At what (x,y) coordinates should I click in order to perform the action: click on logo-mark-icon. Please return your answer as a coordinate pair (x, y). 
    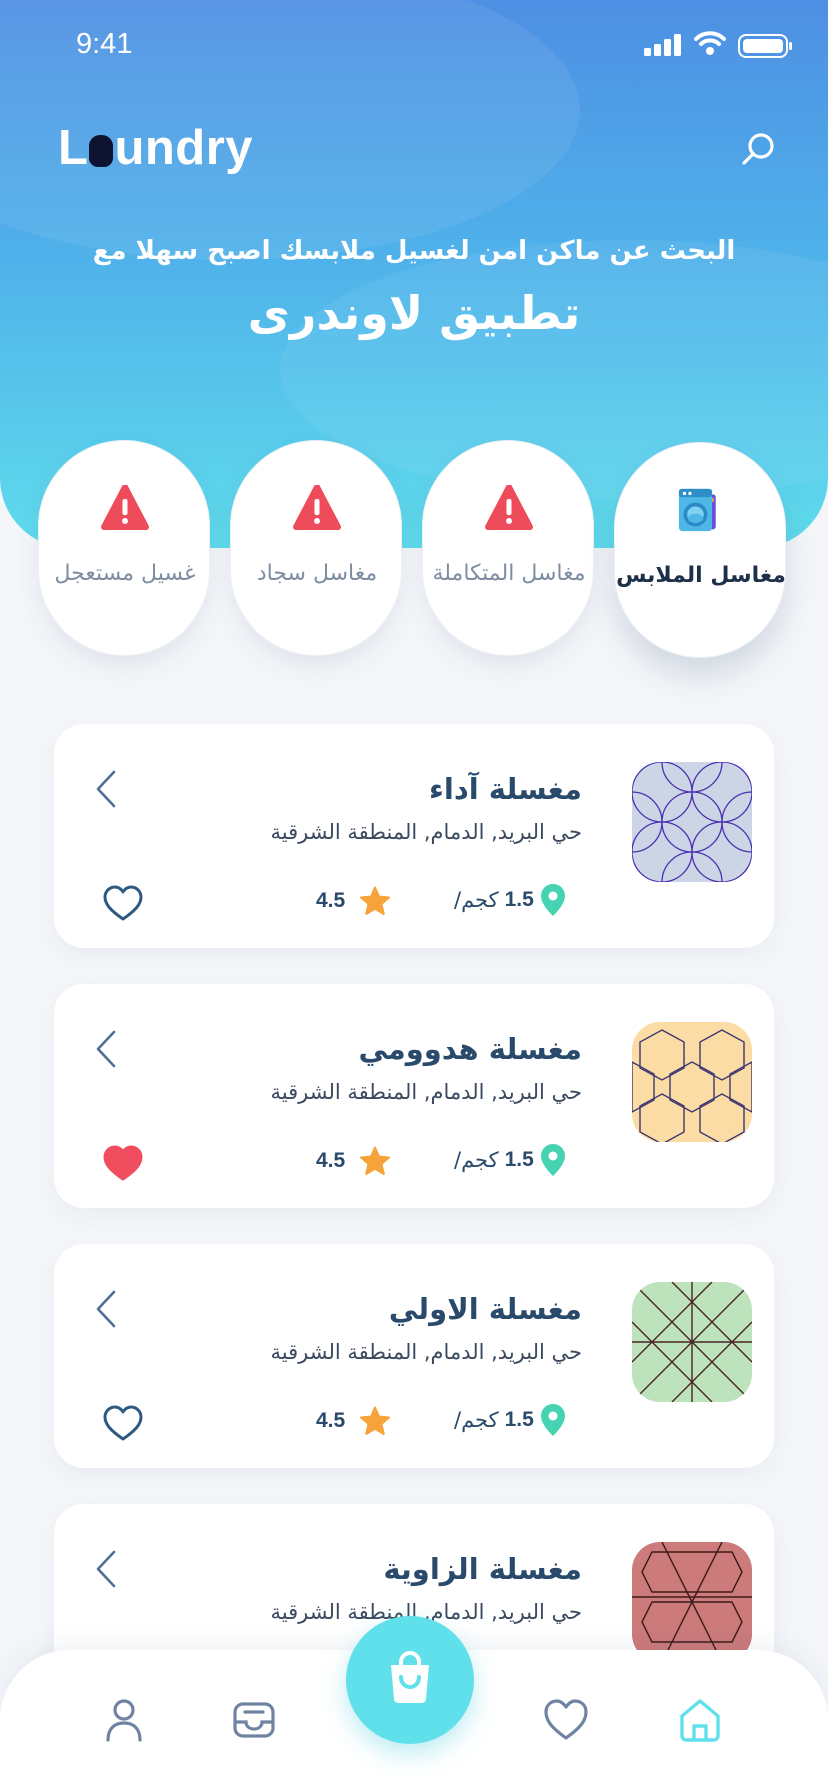
    Looking at the image, I should click on (101, 151).